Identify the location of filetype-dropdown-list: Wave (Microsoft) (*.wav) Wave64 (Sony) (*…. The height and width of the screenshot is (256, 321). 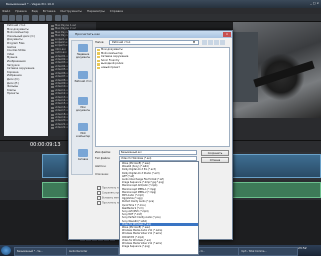
(159, 208).